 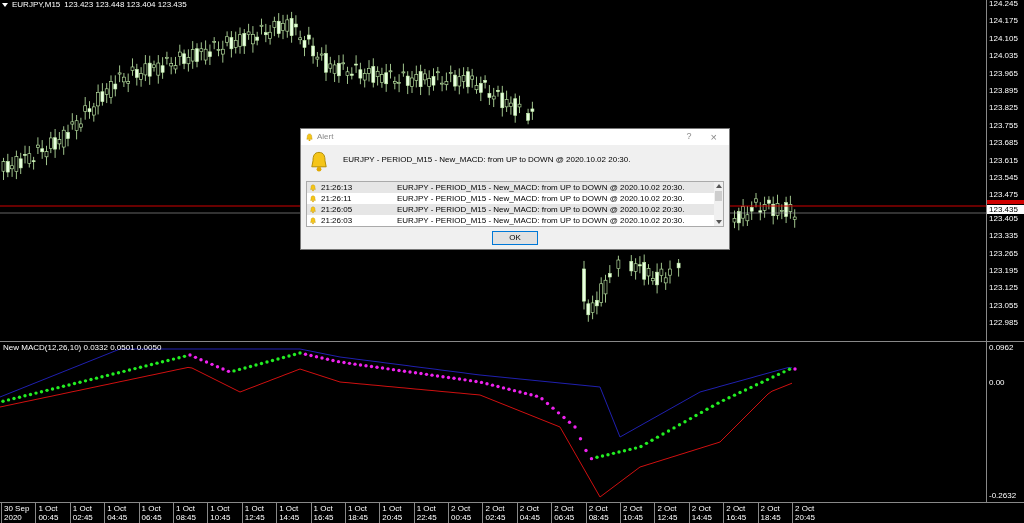 What do you see at coordinates (599, 513) in the screenshot?
I see `time-label: 2 Oct 08:45` at bounding box center [599, 513].